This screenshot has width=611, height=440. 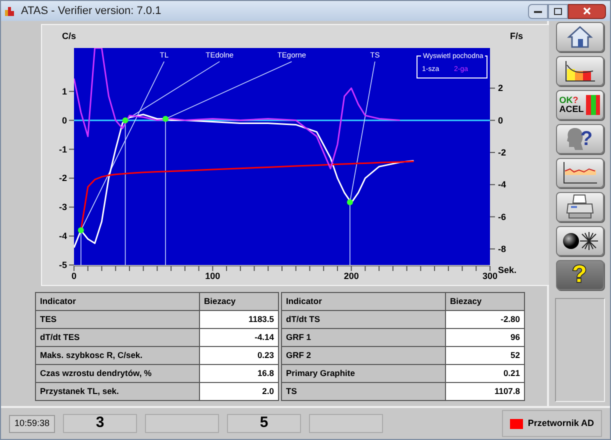 I want to click on indicator-value-cell: -4.14, so click(x=239, y=337).